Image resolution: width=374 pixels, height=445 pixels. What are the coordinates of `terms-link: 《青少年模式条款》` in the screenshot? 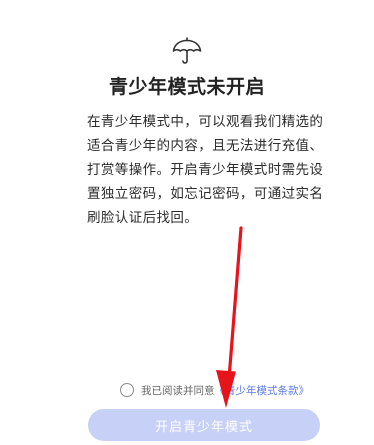 It's located at (262, 390).